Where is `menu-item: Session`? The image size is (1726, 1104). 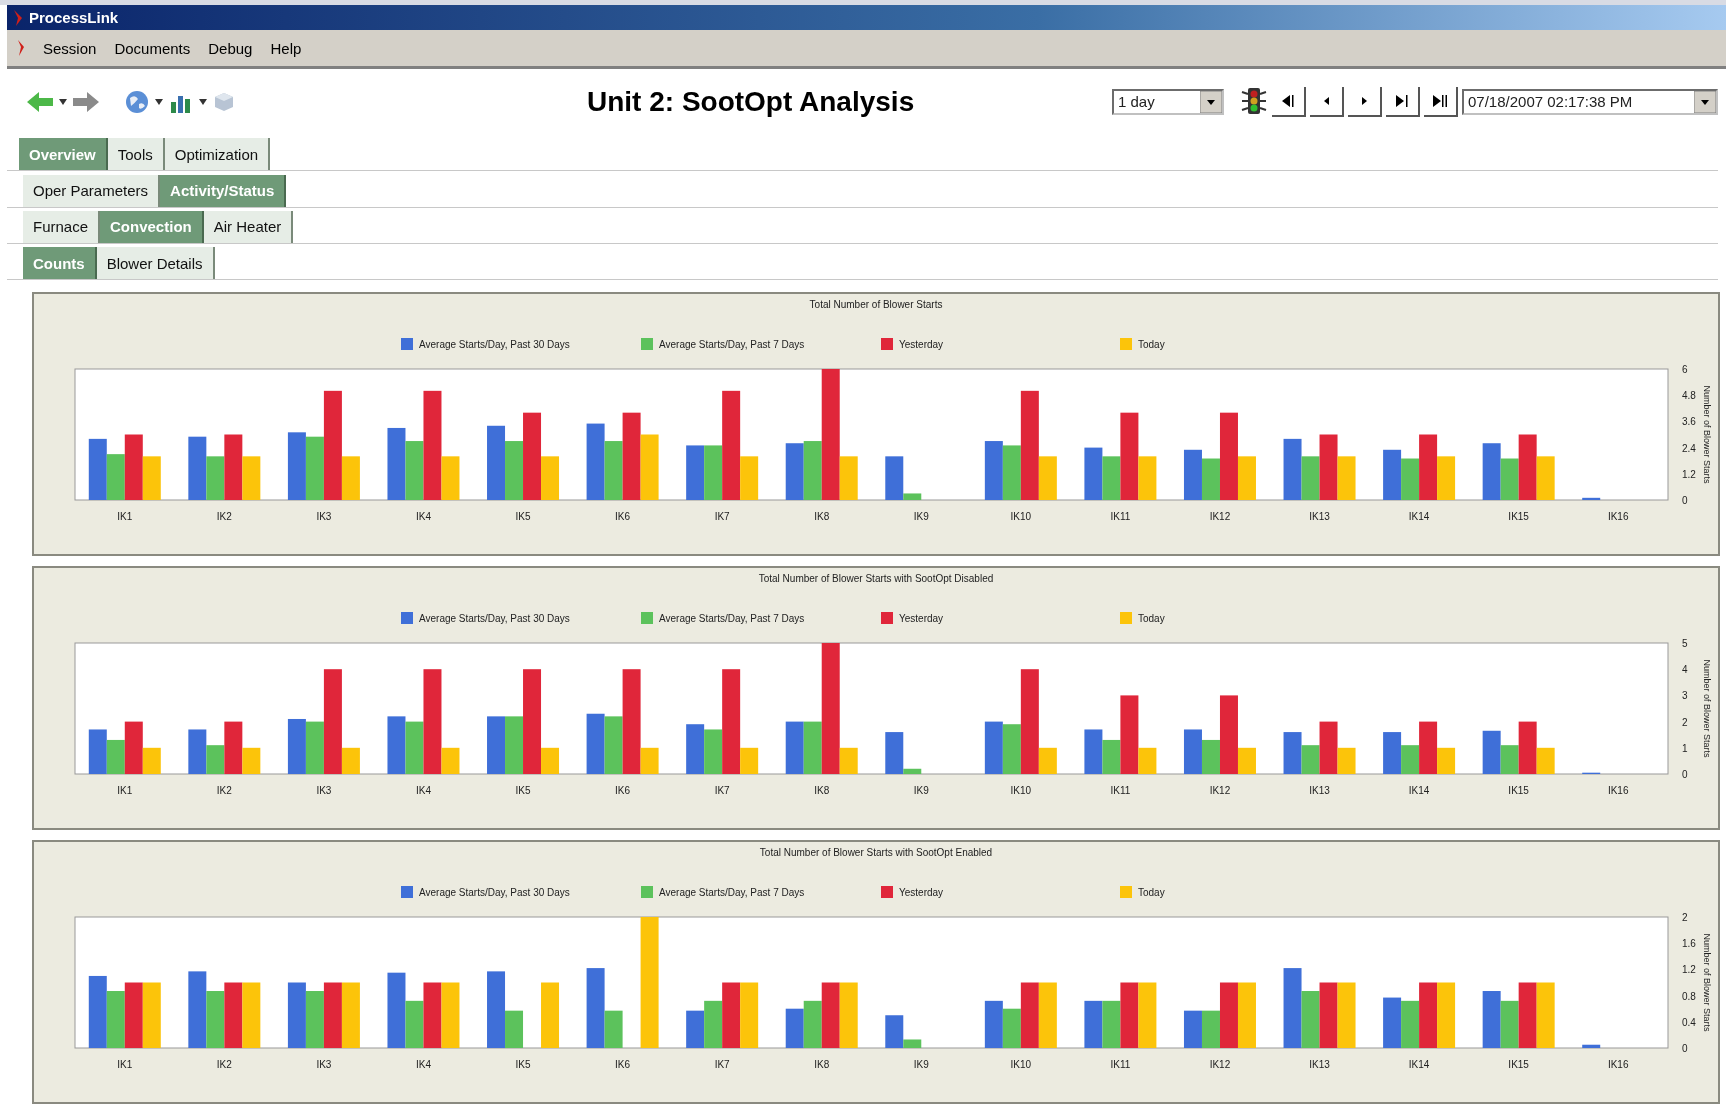
menu-item: Session is located at coordinates (70, 48).